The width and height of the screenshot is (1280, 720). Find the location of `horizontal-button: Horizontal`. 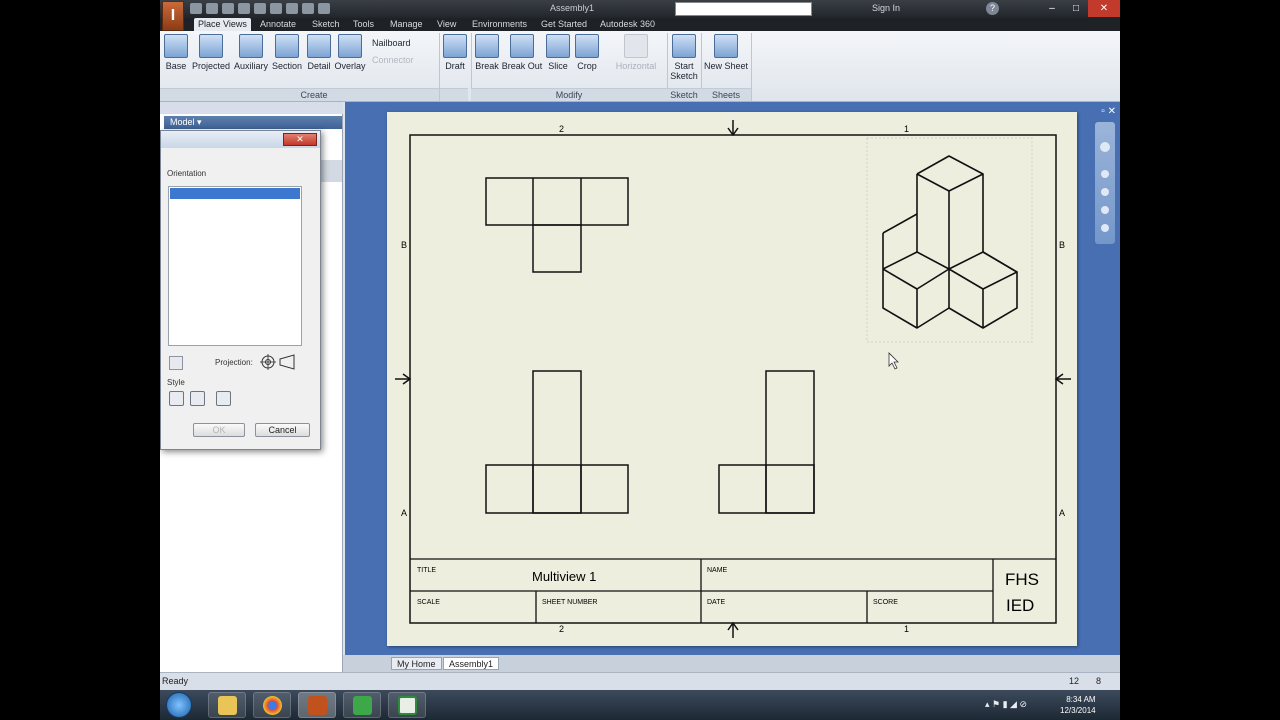

horizontal-button: Horizontal is located at coordinates (636, 52).